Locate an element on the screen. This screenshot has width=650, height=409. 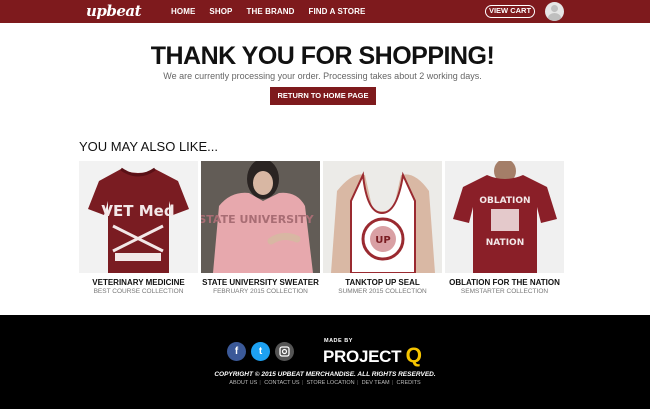
shirt-print-text: STATE UNIVERSITY is located at coordinates (258, 219).